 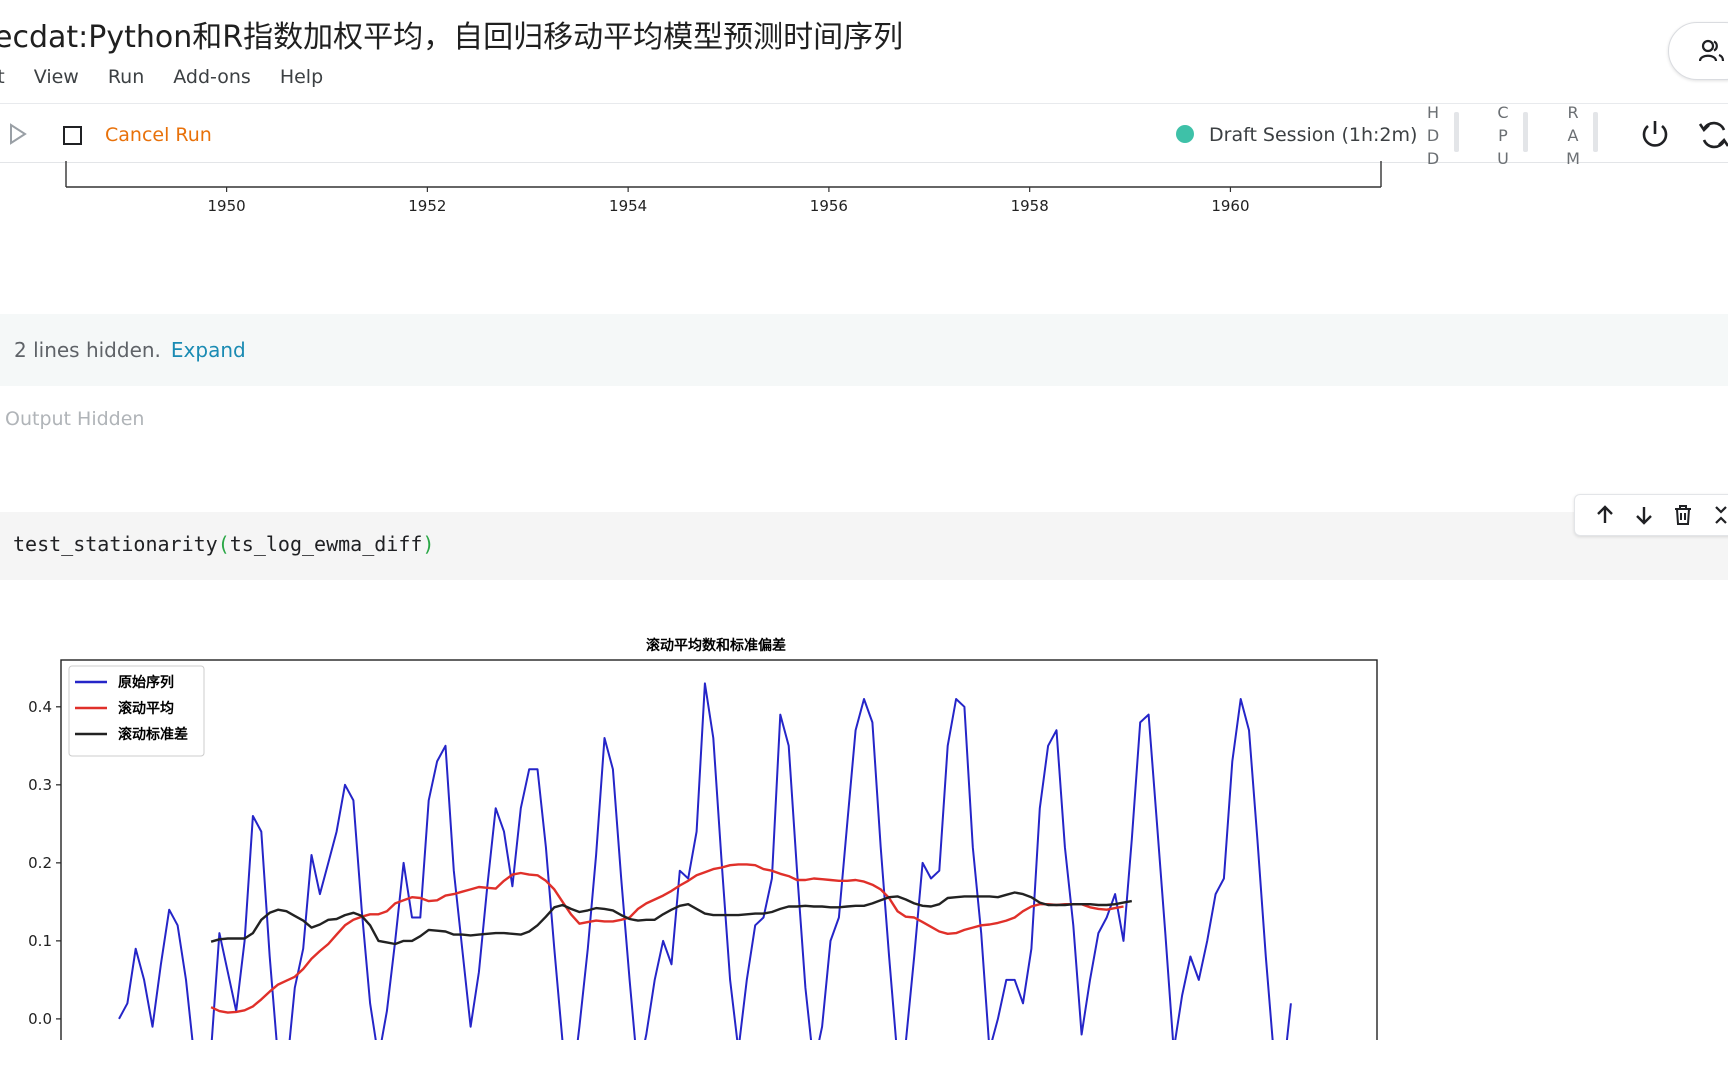 What do you see at coordinates (40, 707) in the screenshot?
I see `y-tick-label: 0.4` at bounding box center [40, 707].